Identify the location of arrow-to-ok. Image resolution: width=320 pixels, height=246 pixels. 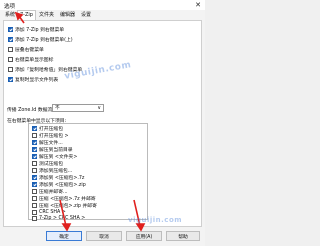
(63, 213).